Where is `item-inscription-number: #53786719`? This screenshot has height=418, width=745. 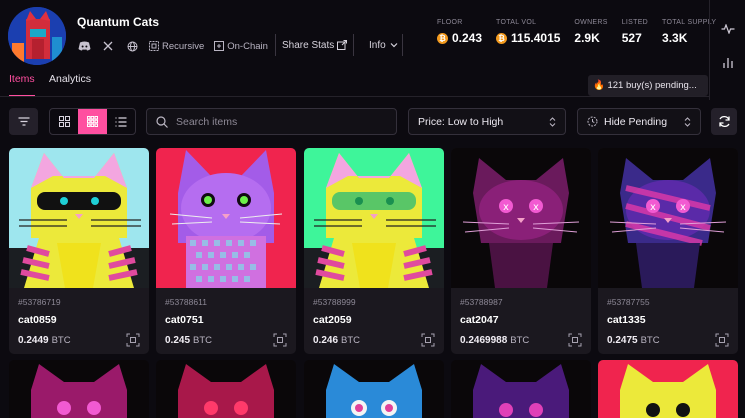 item-inscription-number: #53786719 is located at coordinates (39, 302).